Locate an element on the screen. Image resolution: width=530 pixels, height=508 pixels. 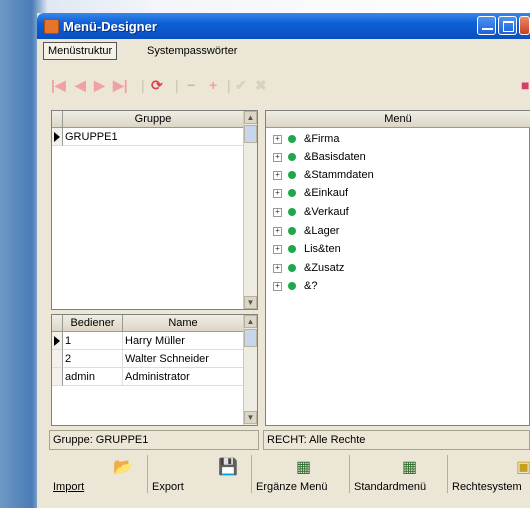
rechtesystem-button: ▣ Rechtesystem is located at coordinates (490, 473).